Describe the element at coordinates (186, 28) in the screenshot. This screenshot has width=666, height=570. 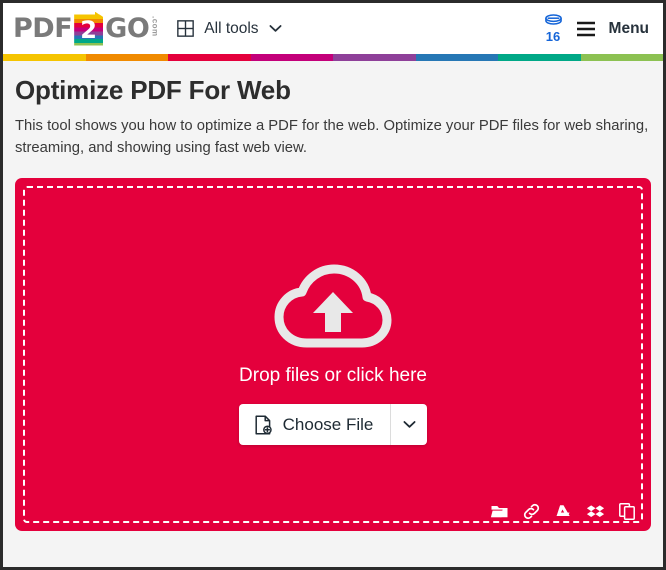
I see `grid-icon` at that location.